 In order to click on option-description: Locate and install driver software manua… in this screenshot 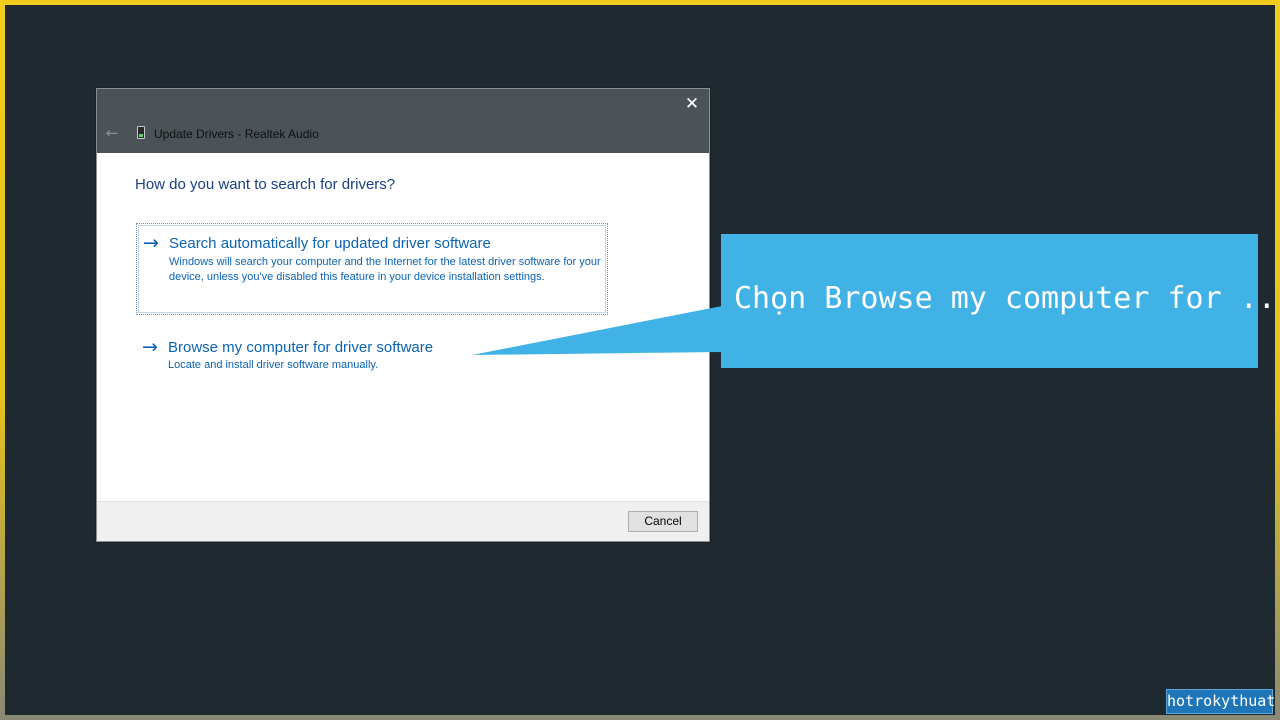, I will do `click(273, 365)`.